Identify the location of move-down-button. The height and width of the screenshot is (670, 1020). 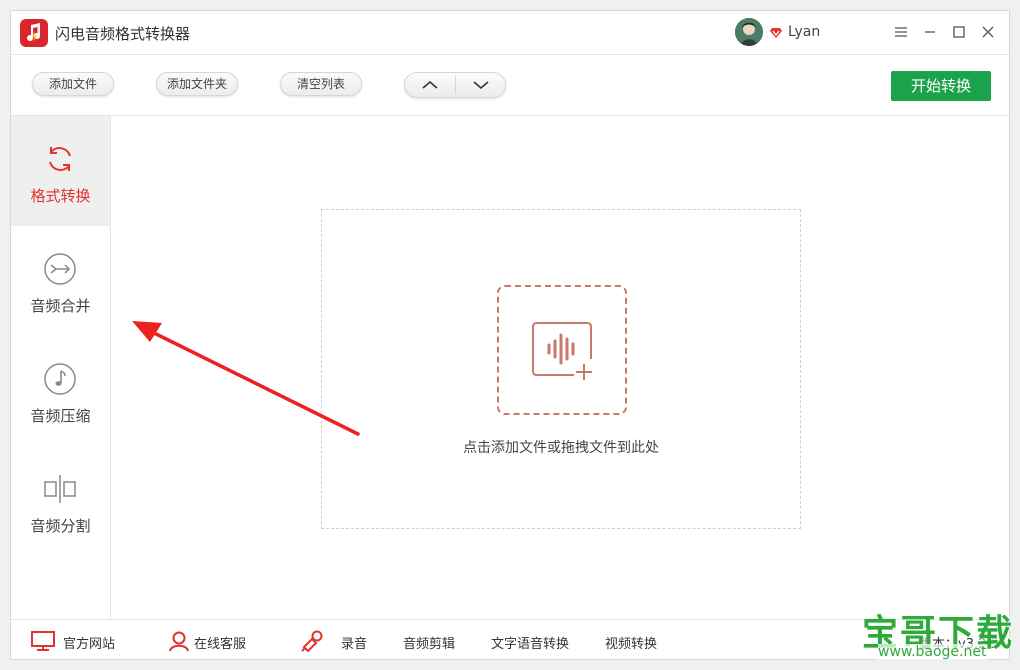
(481, 85).